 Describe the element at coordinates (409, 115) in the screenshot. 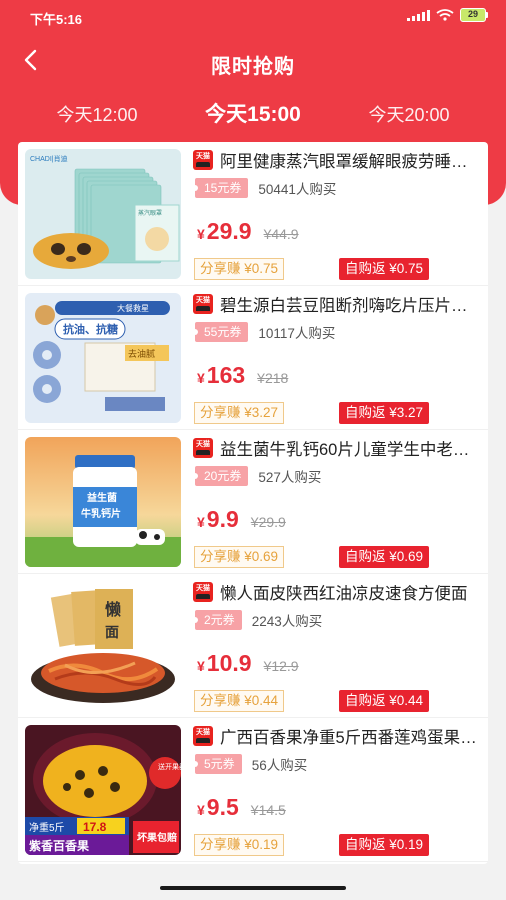

I see `tab-2000: 今天20:00` at that location.